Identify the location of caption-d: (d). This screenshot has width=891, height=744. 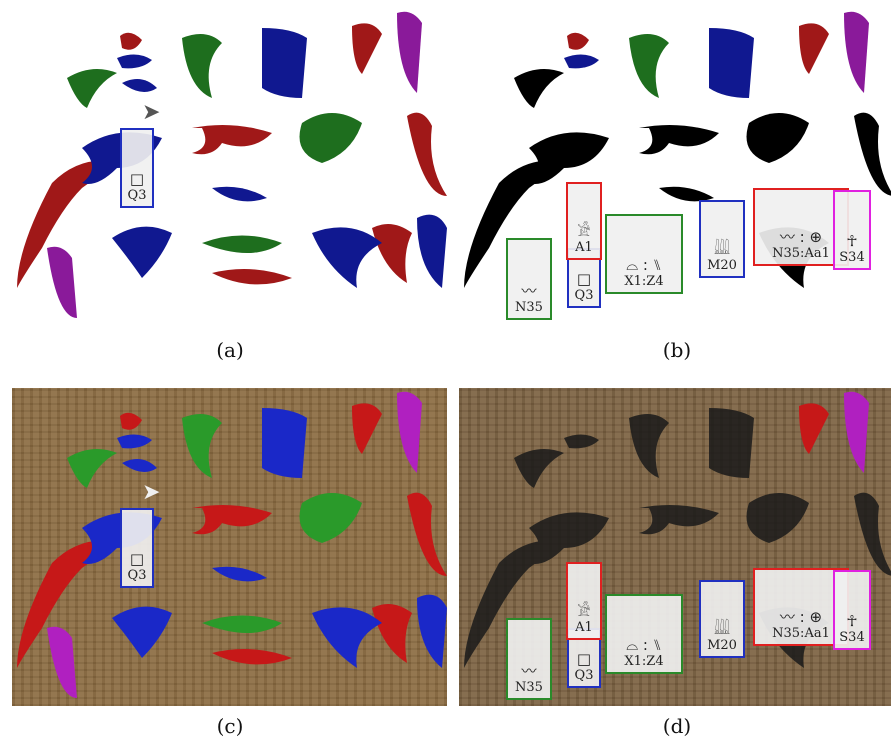
(677, 726).